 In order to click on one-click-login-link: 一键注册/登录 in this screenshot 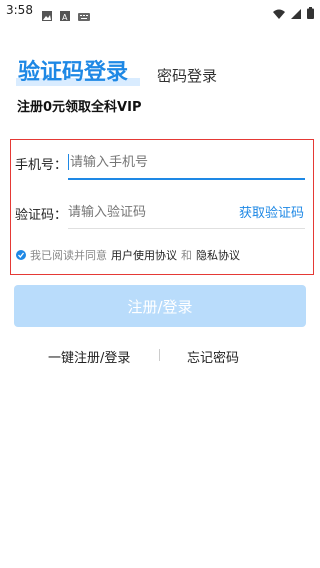, I will do `click(89, 356)`.